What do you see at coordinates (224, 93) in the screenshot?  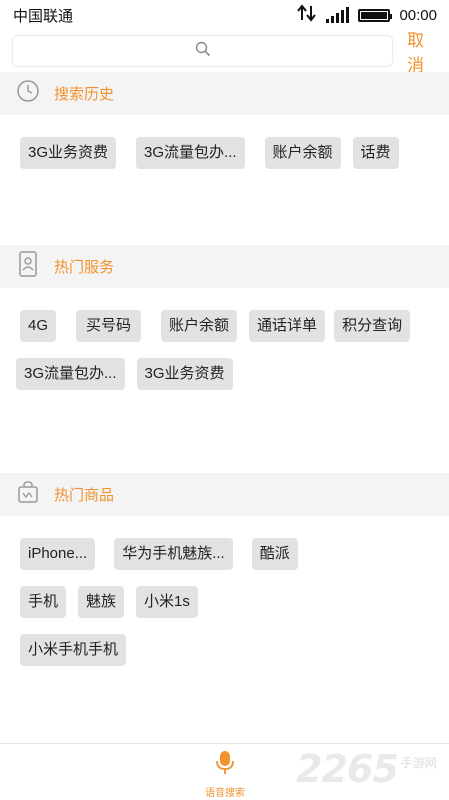 I see `section-header-history: 搜索历史` at bounding box center [224, 93].